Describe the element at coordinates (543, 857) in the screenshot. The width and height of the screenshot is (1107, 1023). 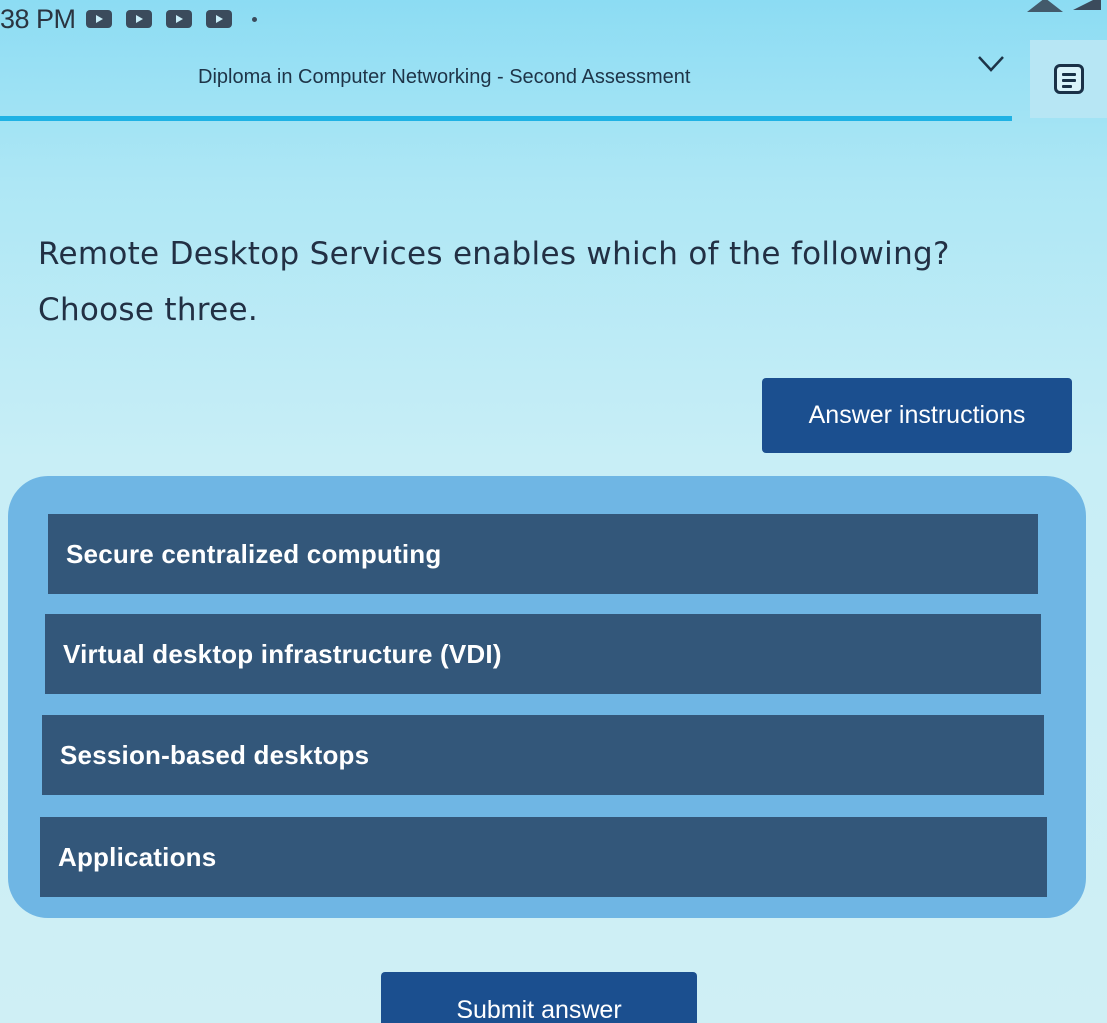
I see `answer-option: Applications` at that location.